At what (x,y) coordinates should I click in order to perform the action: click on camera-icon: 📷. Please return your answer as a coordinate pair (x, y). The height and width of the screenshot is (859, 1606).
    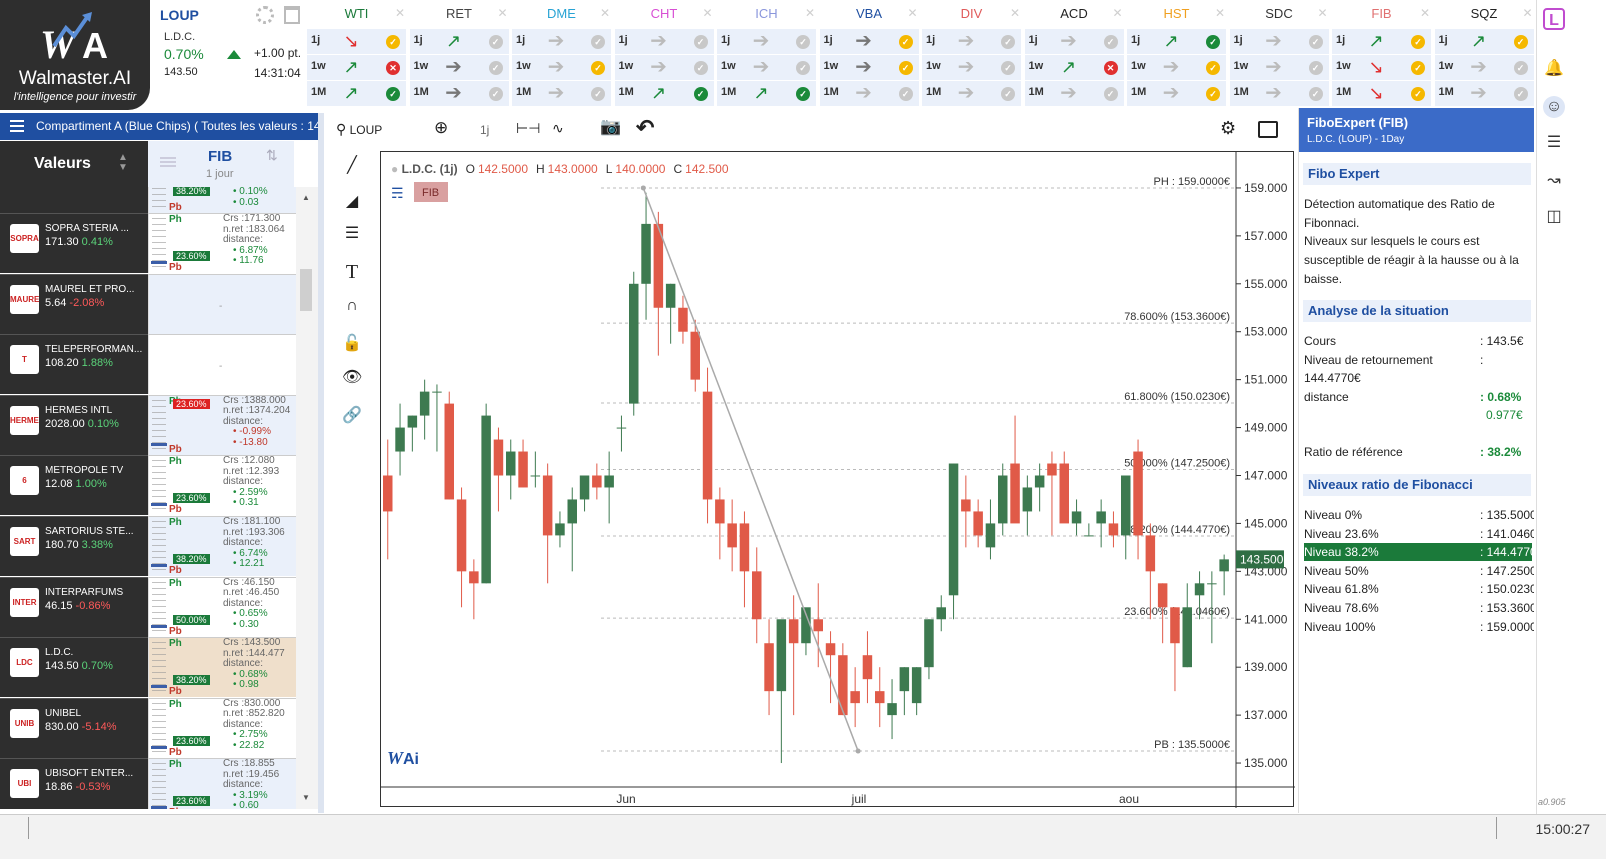
    Looking at the image, I should click on (610, 127).